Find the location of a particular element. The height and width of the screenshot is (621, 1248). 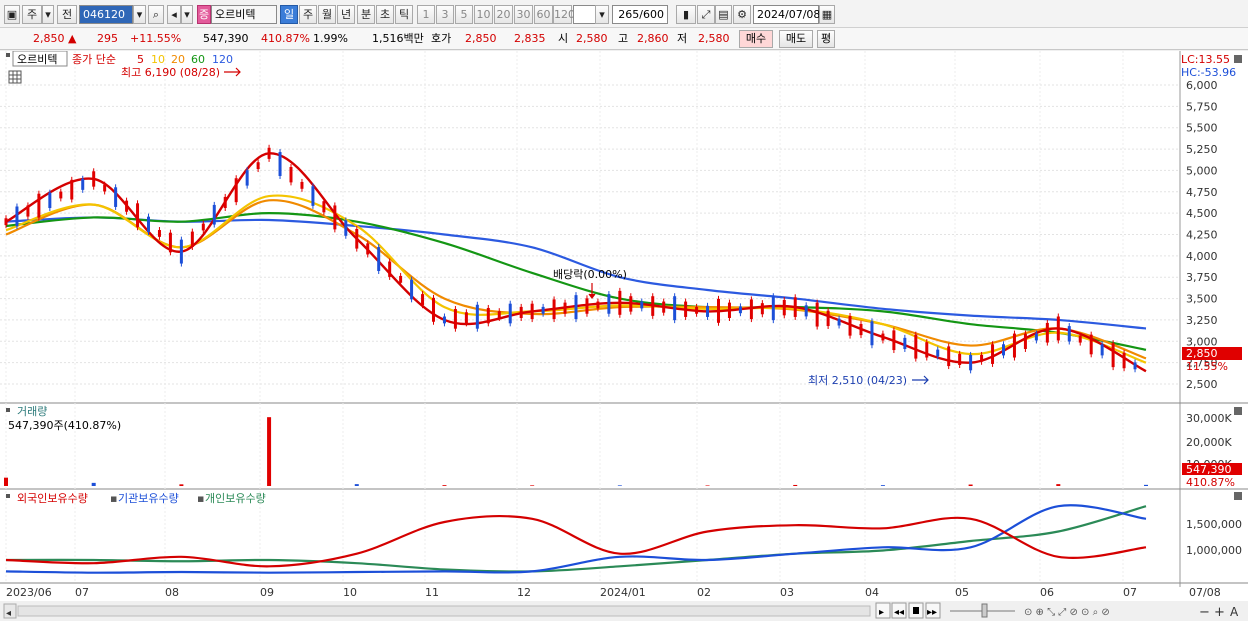

interval-5-button: 5 is located at coordinates (464, 14).